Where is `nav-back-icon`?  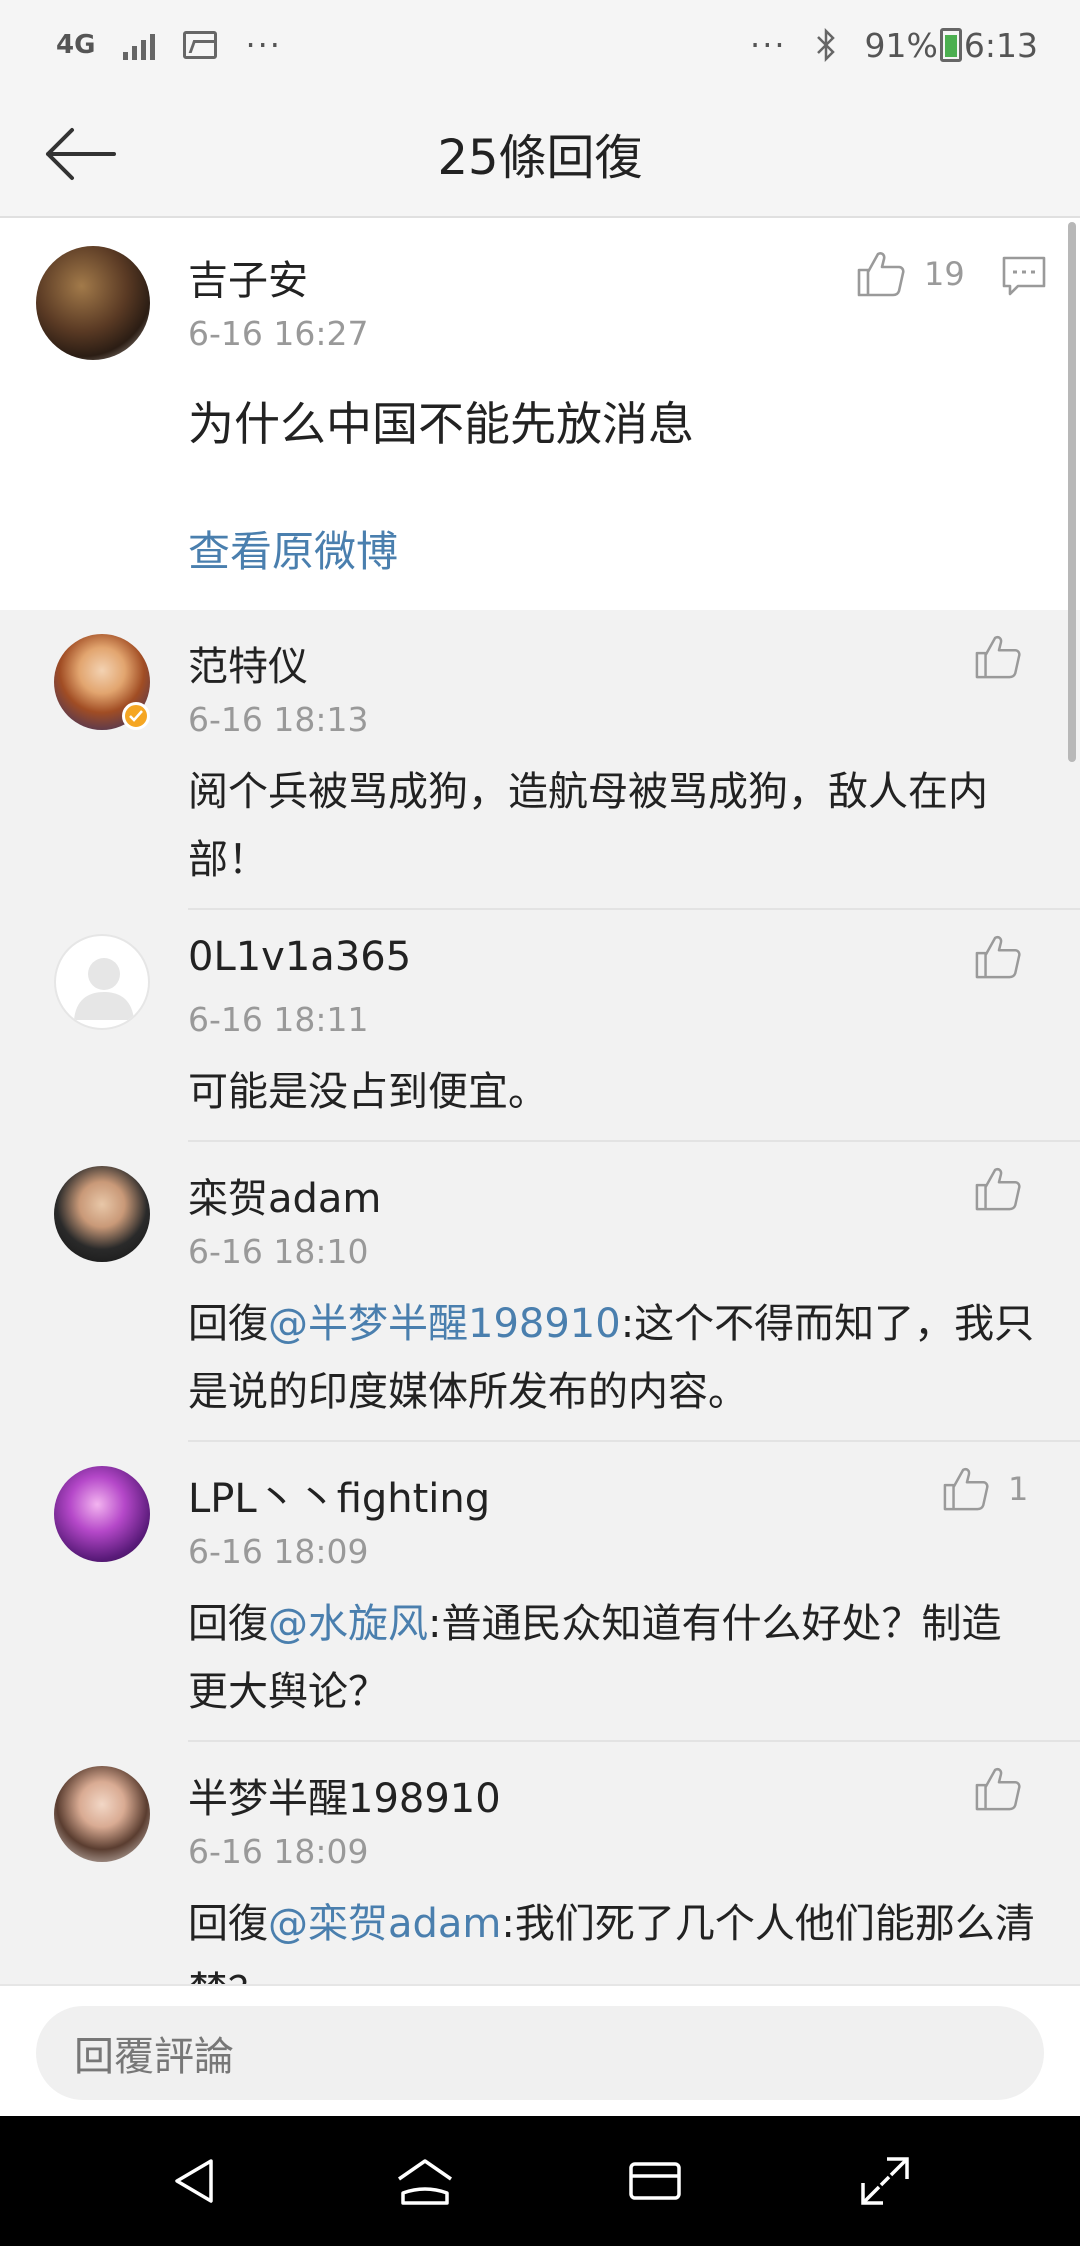
nav-back-icon is located at coordinates (194, 2181).